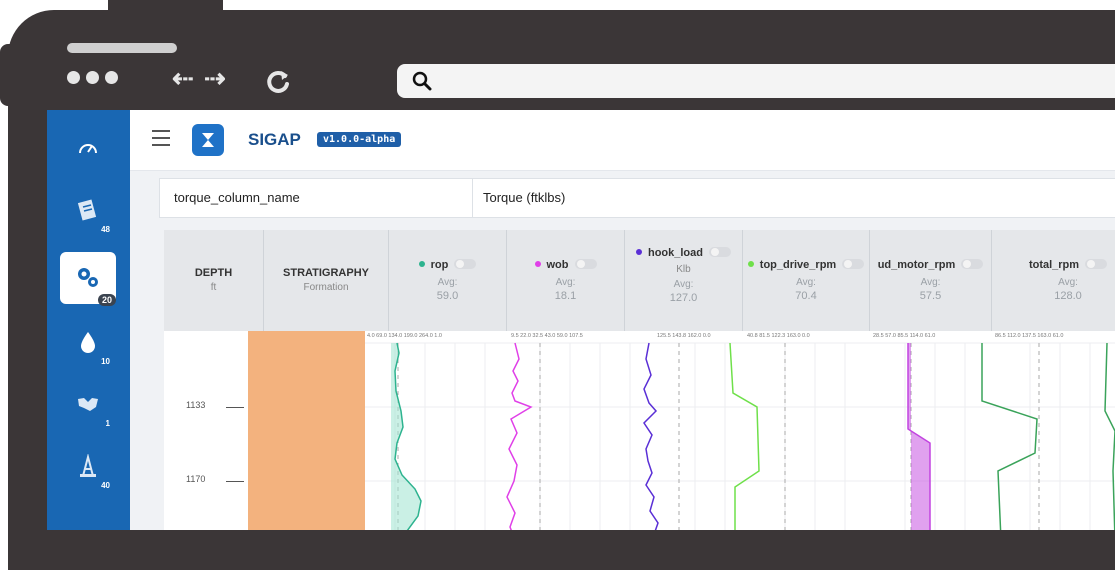  I want to click on version-badge: v1.0.0-alpha, so click(359, 139).